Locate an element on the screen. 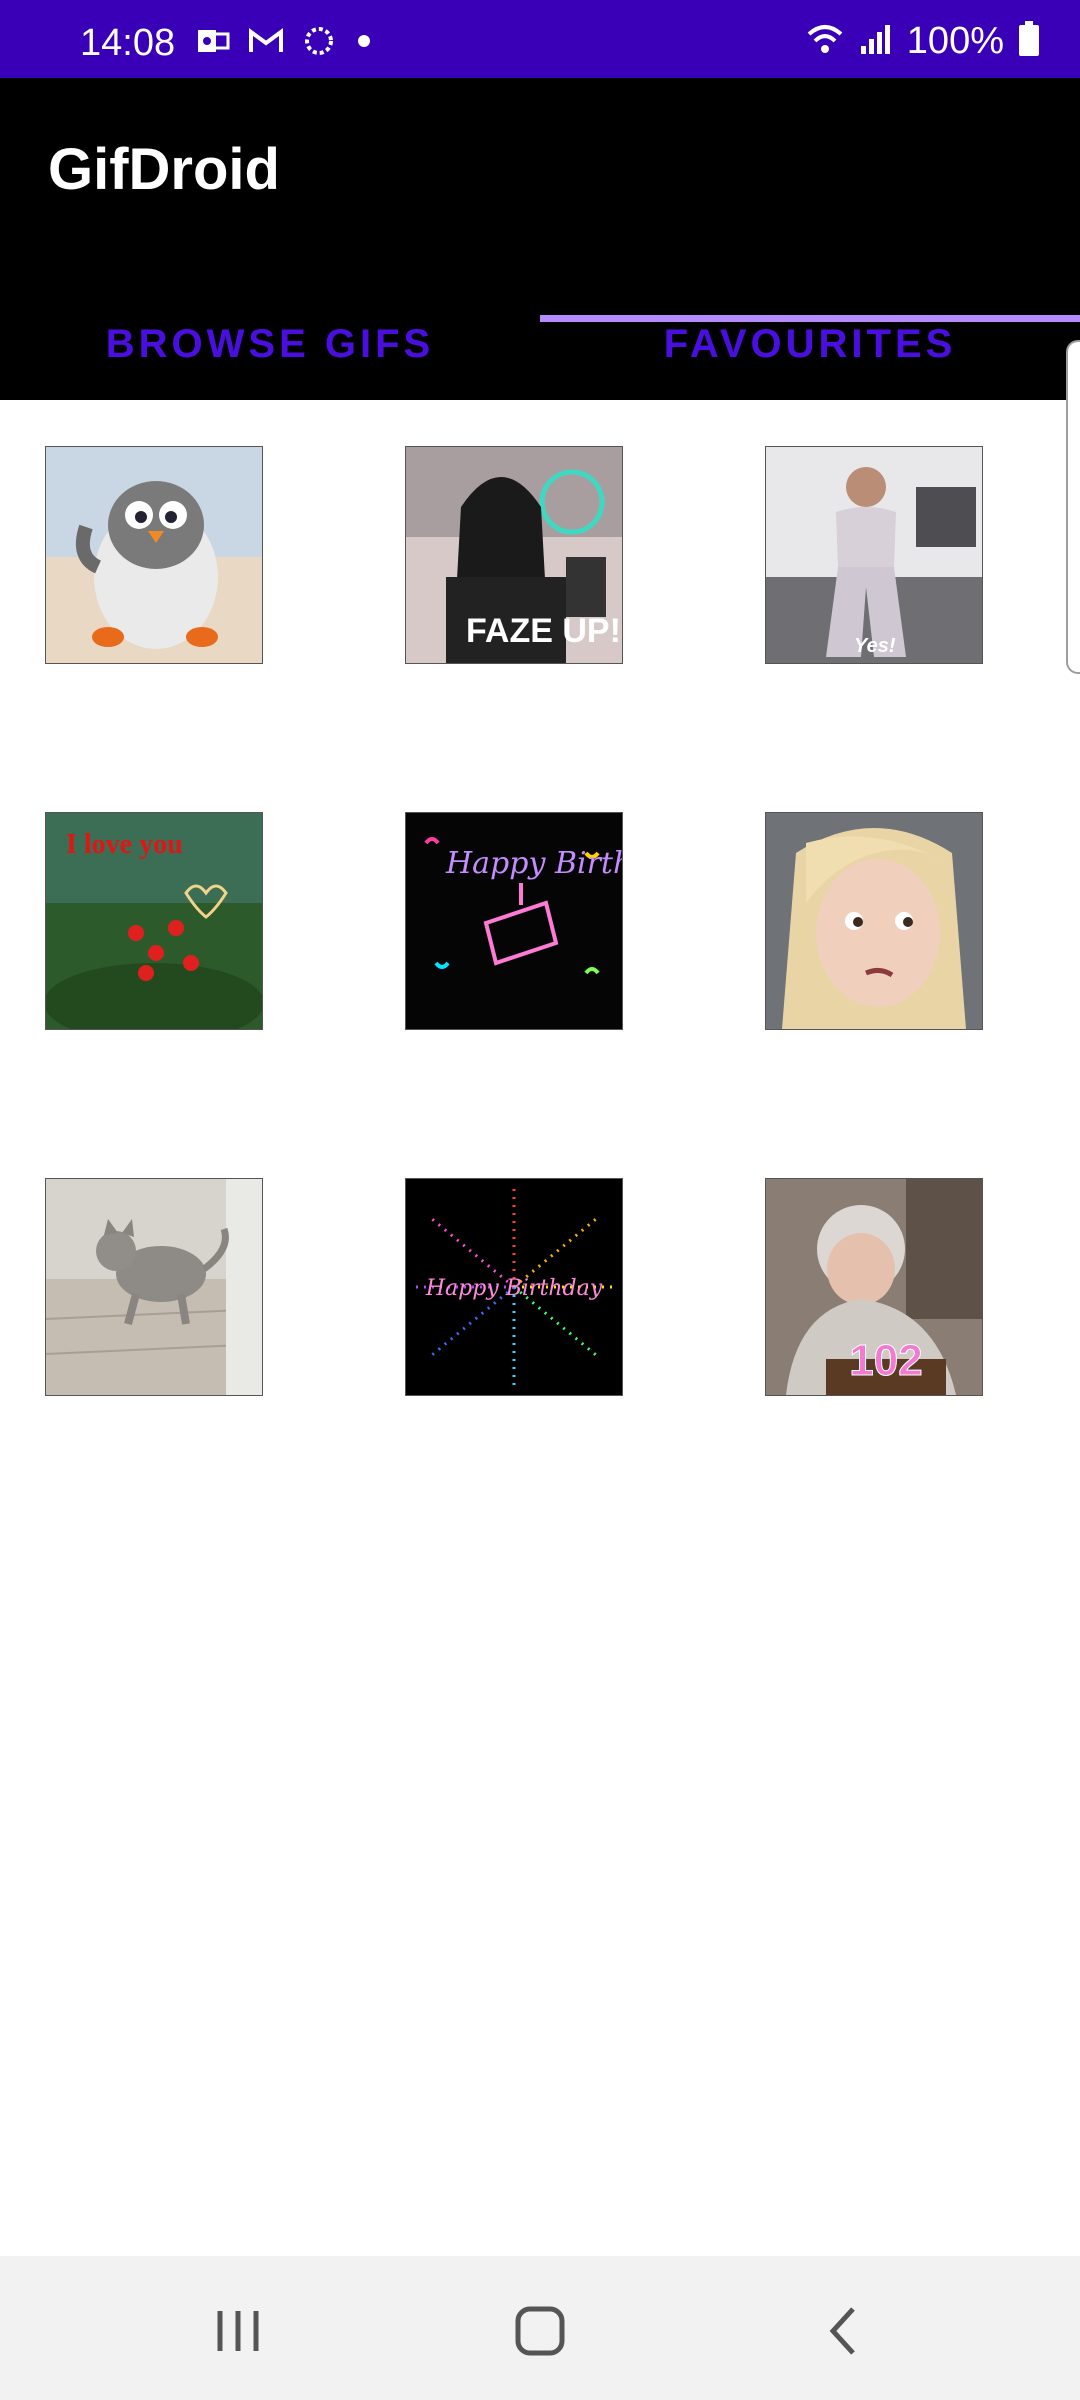 This screenshot has width=1080, height=2400. recents-icon is located at coordinates (238, 2331).